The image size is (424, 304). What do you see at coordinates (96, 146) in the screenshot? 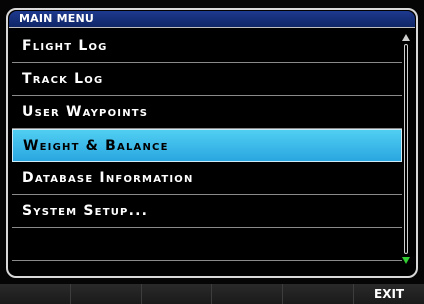
I see `menu-item-label: Weight & Balance` at bounding box center [96, 146].